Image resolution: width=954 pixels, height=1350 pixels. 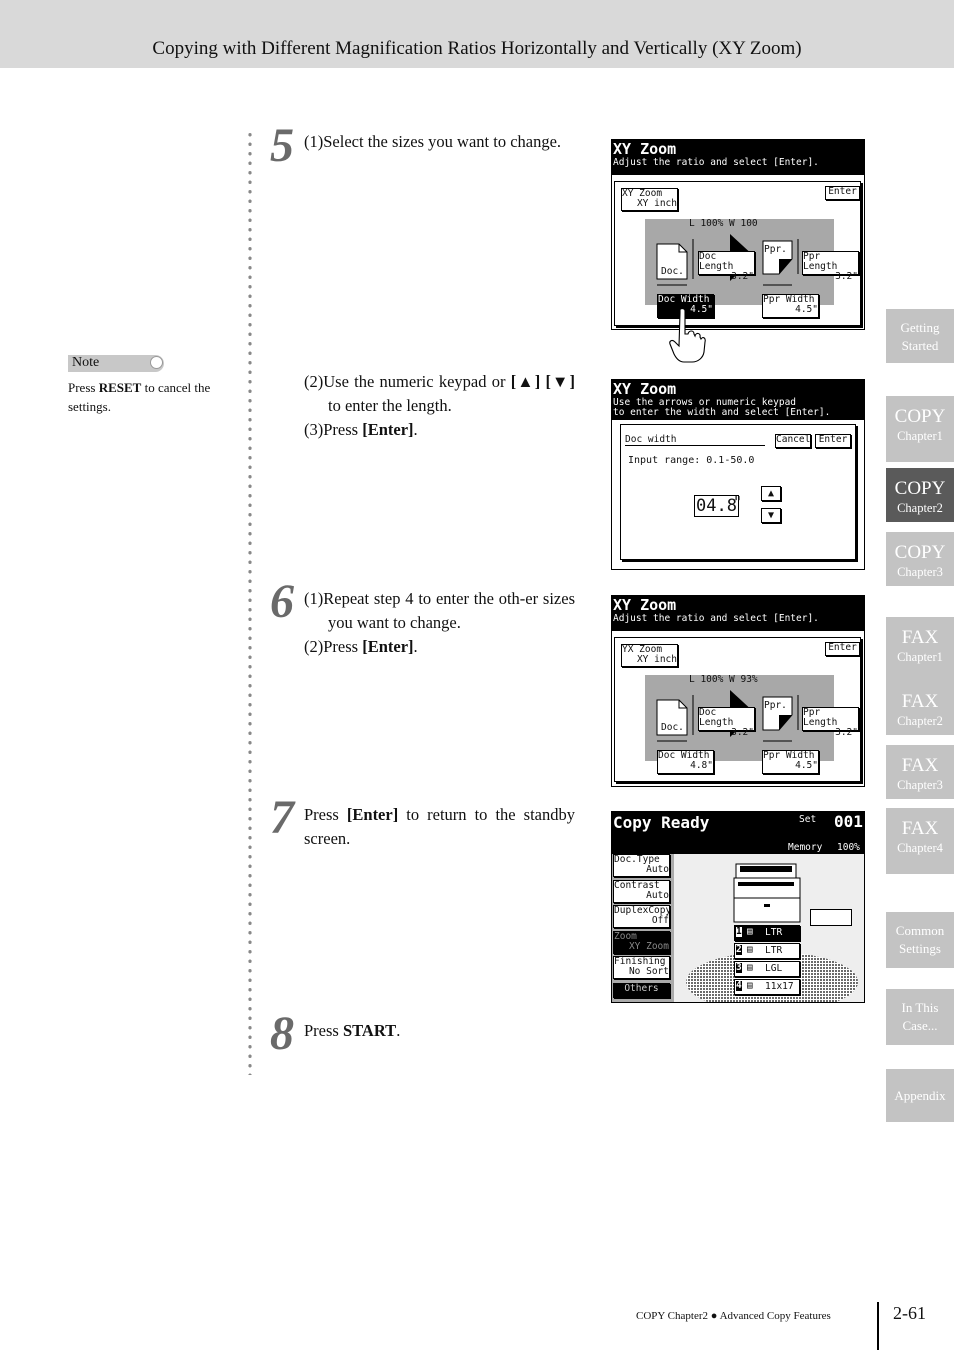 I want to click on step5-sub2-post: to enter the length., so click(x=390, y=405).